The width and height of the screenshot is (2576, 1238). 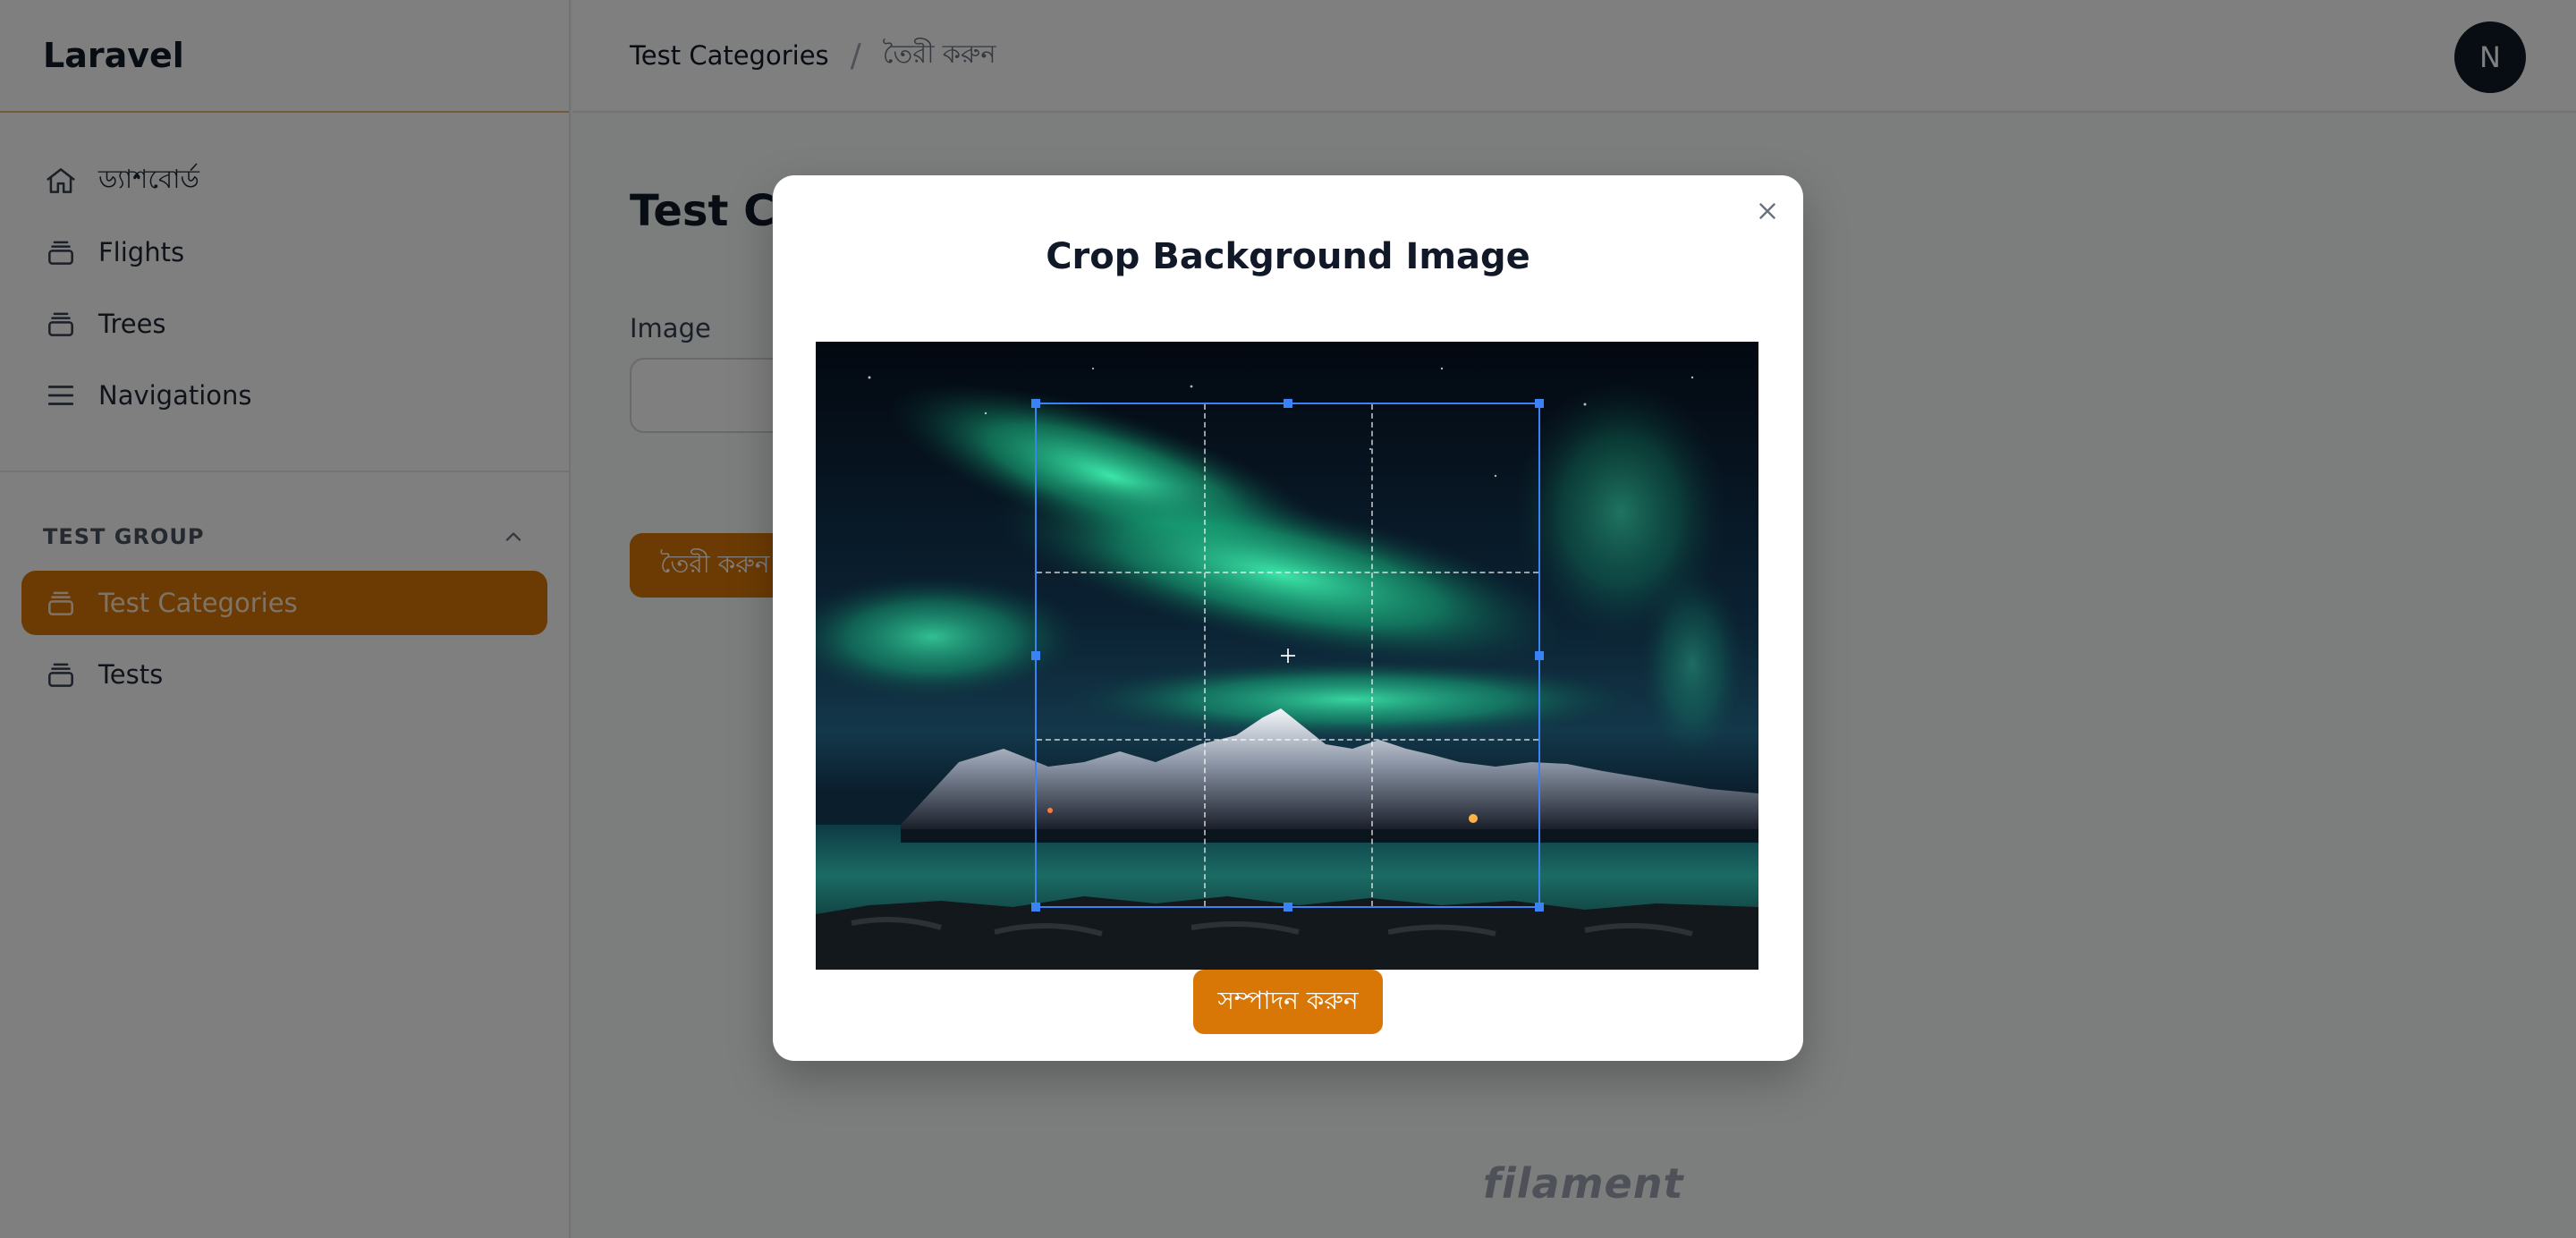 What do you see at coordinates (1539, 403) in the screenshot?
I see `crop-handle-top-right` at bounding box center [1539, 403].